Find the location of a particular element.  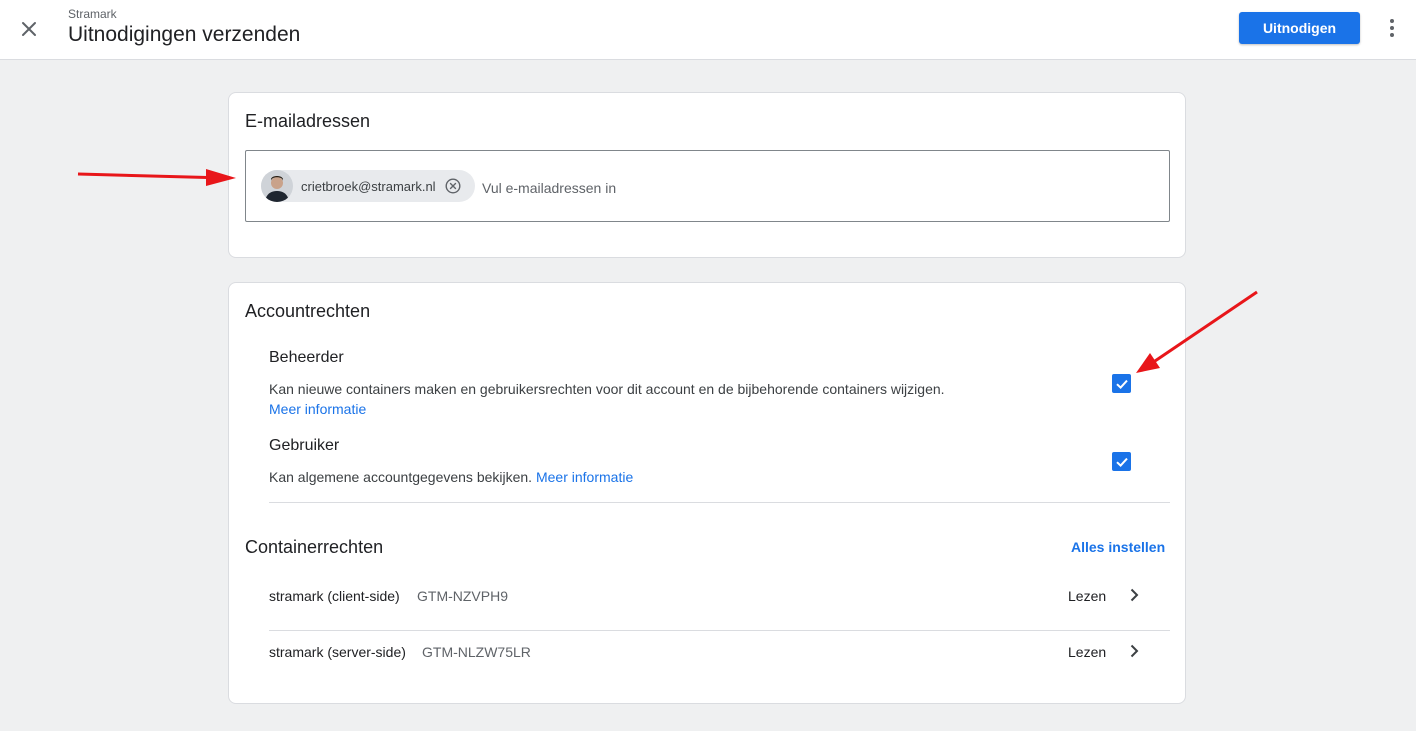

email-input is located at coordinates (732, 188).